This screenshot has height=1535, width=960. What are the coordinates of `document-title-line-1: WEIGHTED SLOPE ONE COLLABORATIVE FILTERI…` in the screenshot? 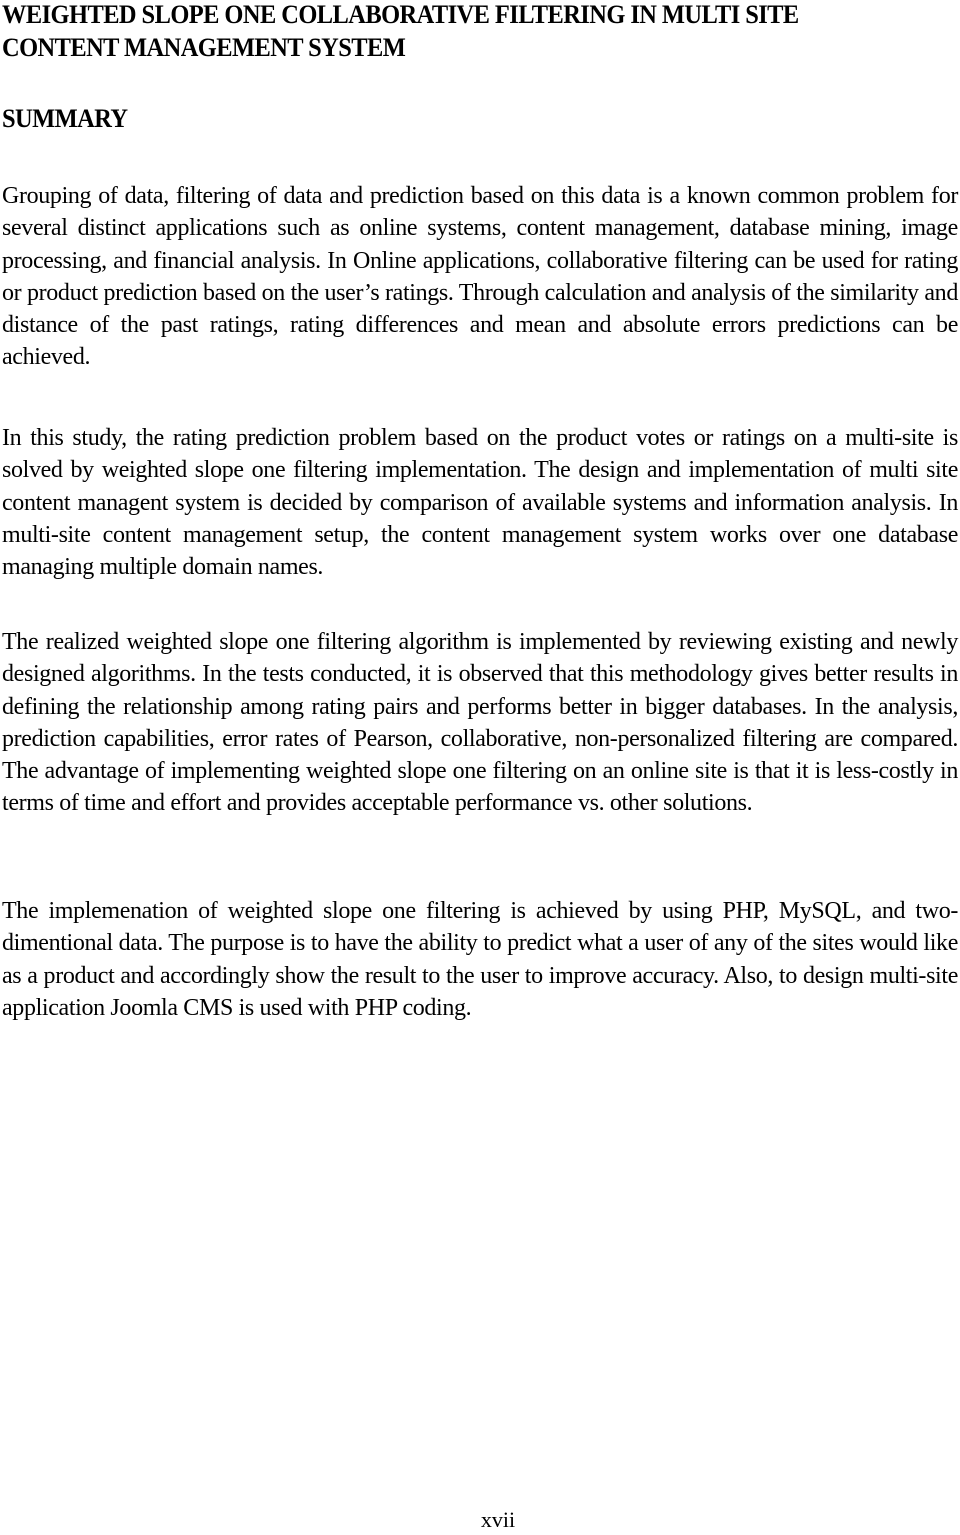 It's located at (400, 14).